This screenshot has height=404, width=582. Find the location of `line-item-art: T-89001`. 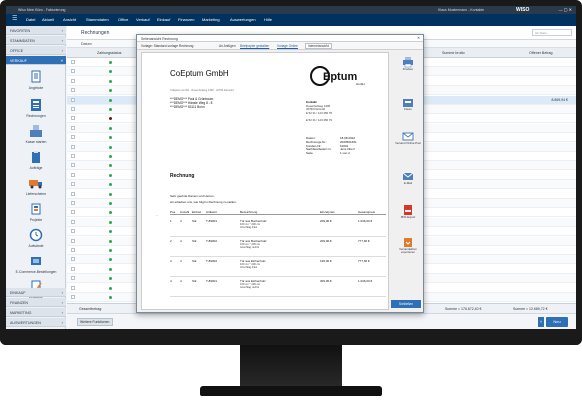

line-item-art: T-89001 is located at coordinates (212, 281).